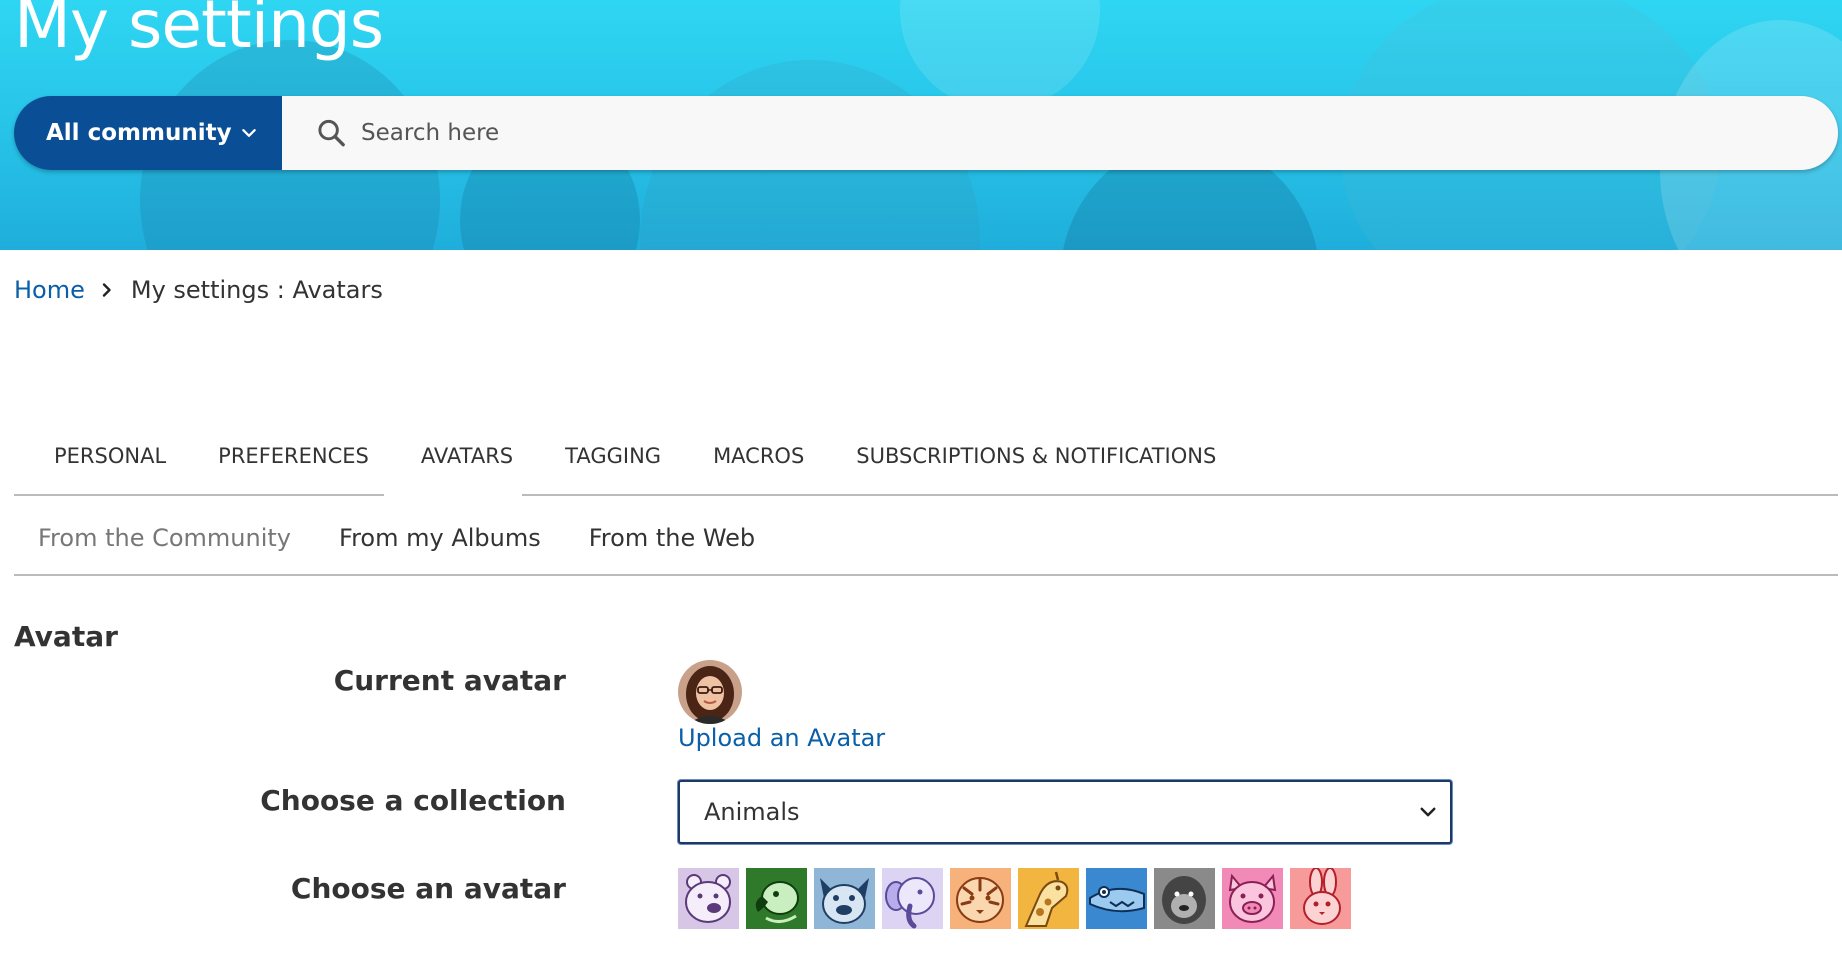 Image resolution: width=1842 pixels, height=966 pixels. What do you see at coordinates (103, 468) in the screenshot?
I see `tab-personal: PERSONAL` at bounding box center [103, 468].